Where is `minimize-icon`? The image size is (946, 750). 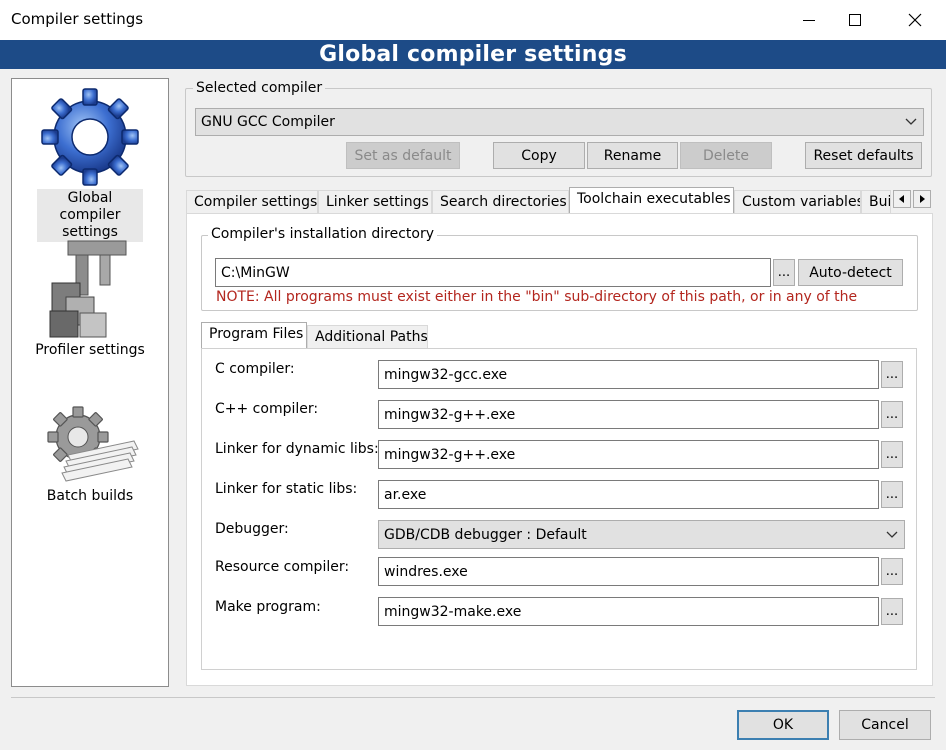 minimize-icon is located at coordinates (809, 20).